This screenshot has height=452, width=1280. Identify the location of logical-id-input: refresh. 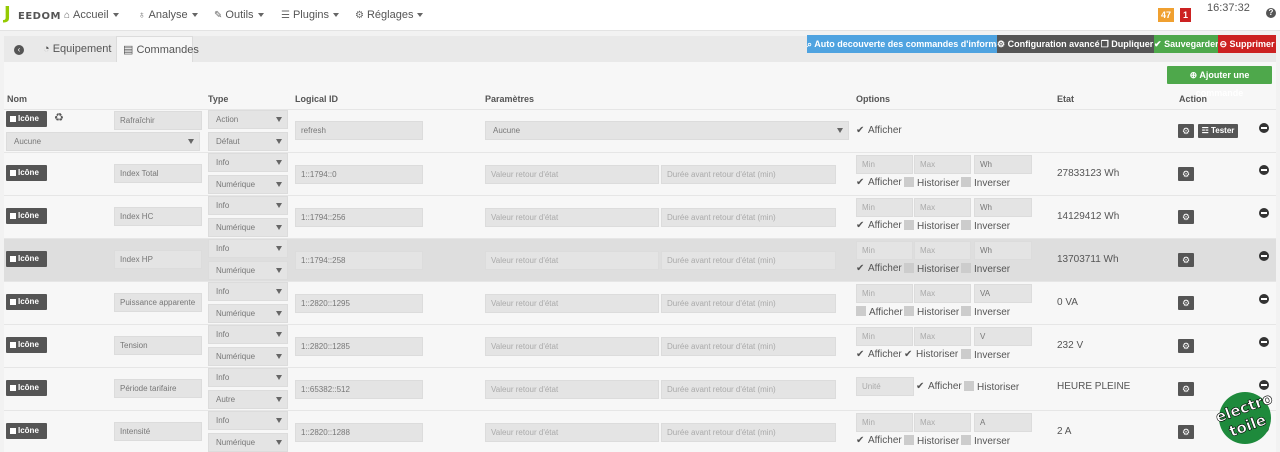
(359, 130).